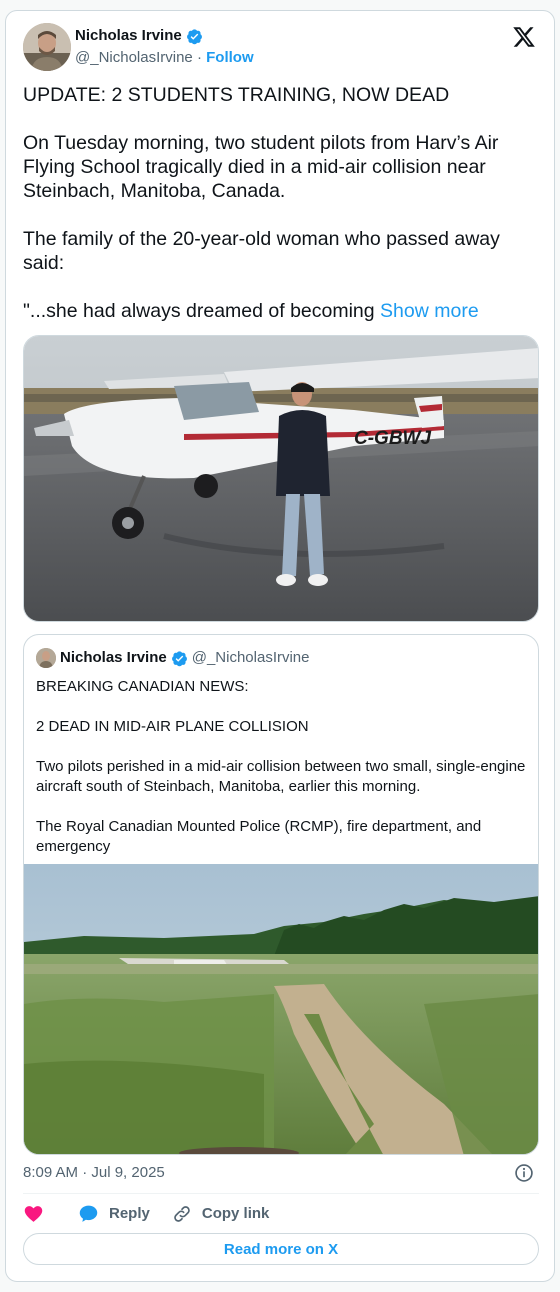  I want to click on heart-icon, so click(33, 1214).